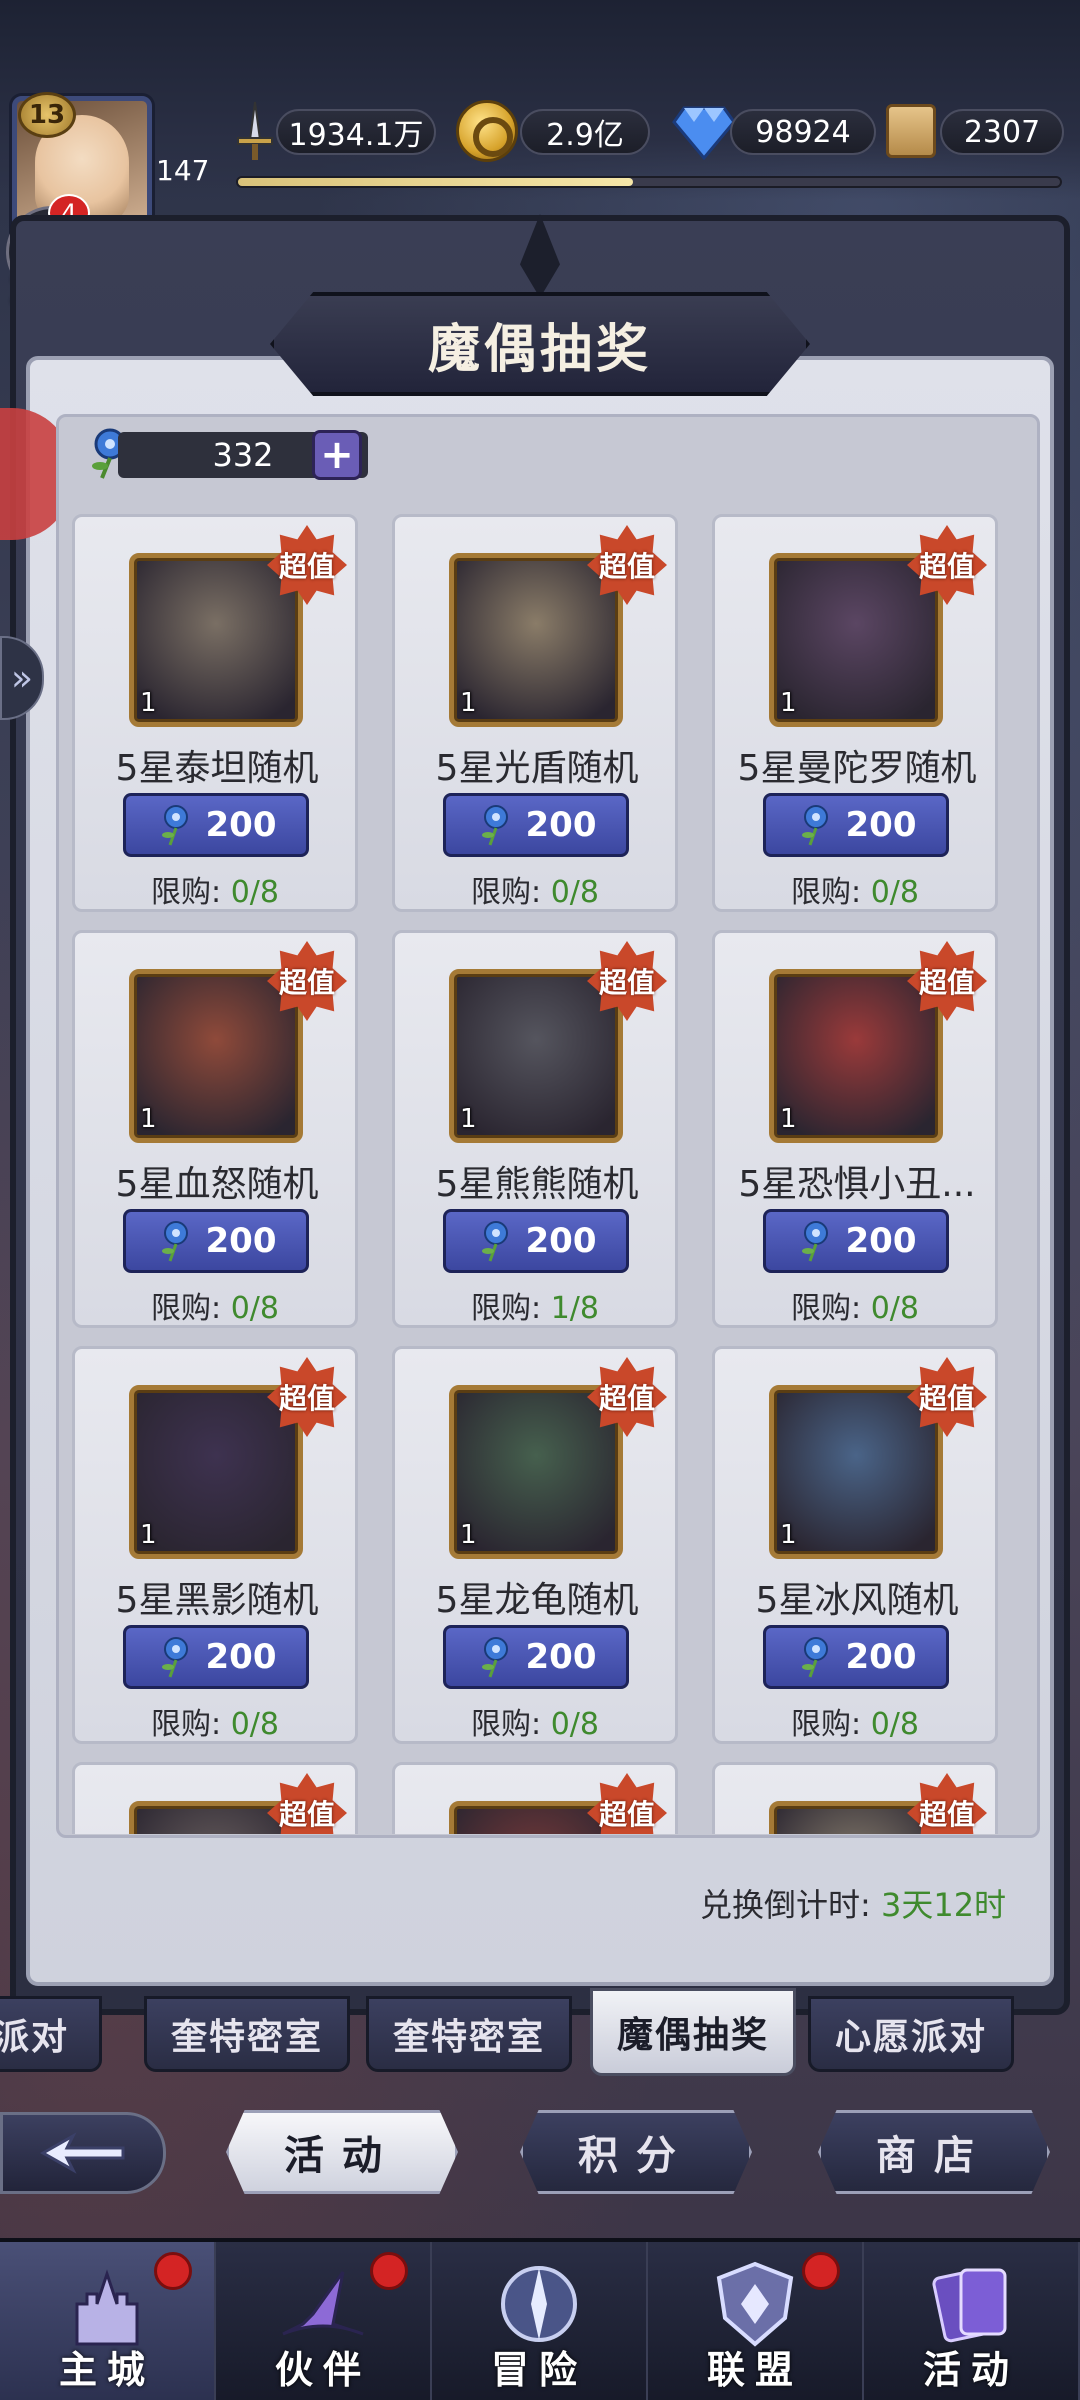 This screenshot has width=1080, height=2400. Describe the element at coordinates (324, 2321) in the screenshot. I see `nav-item-1: 伙伴` at that location.